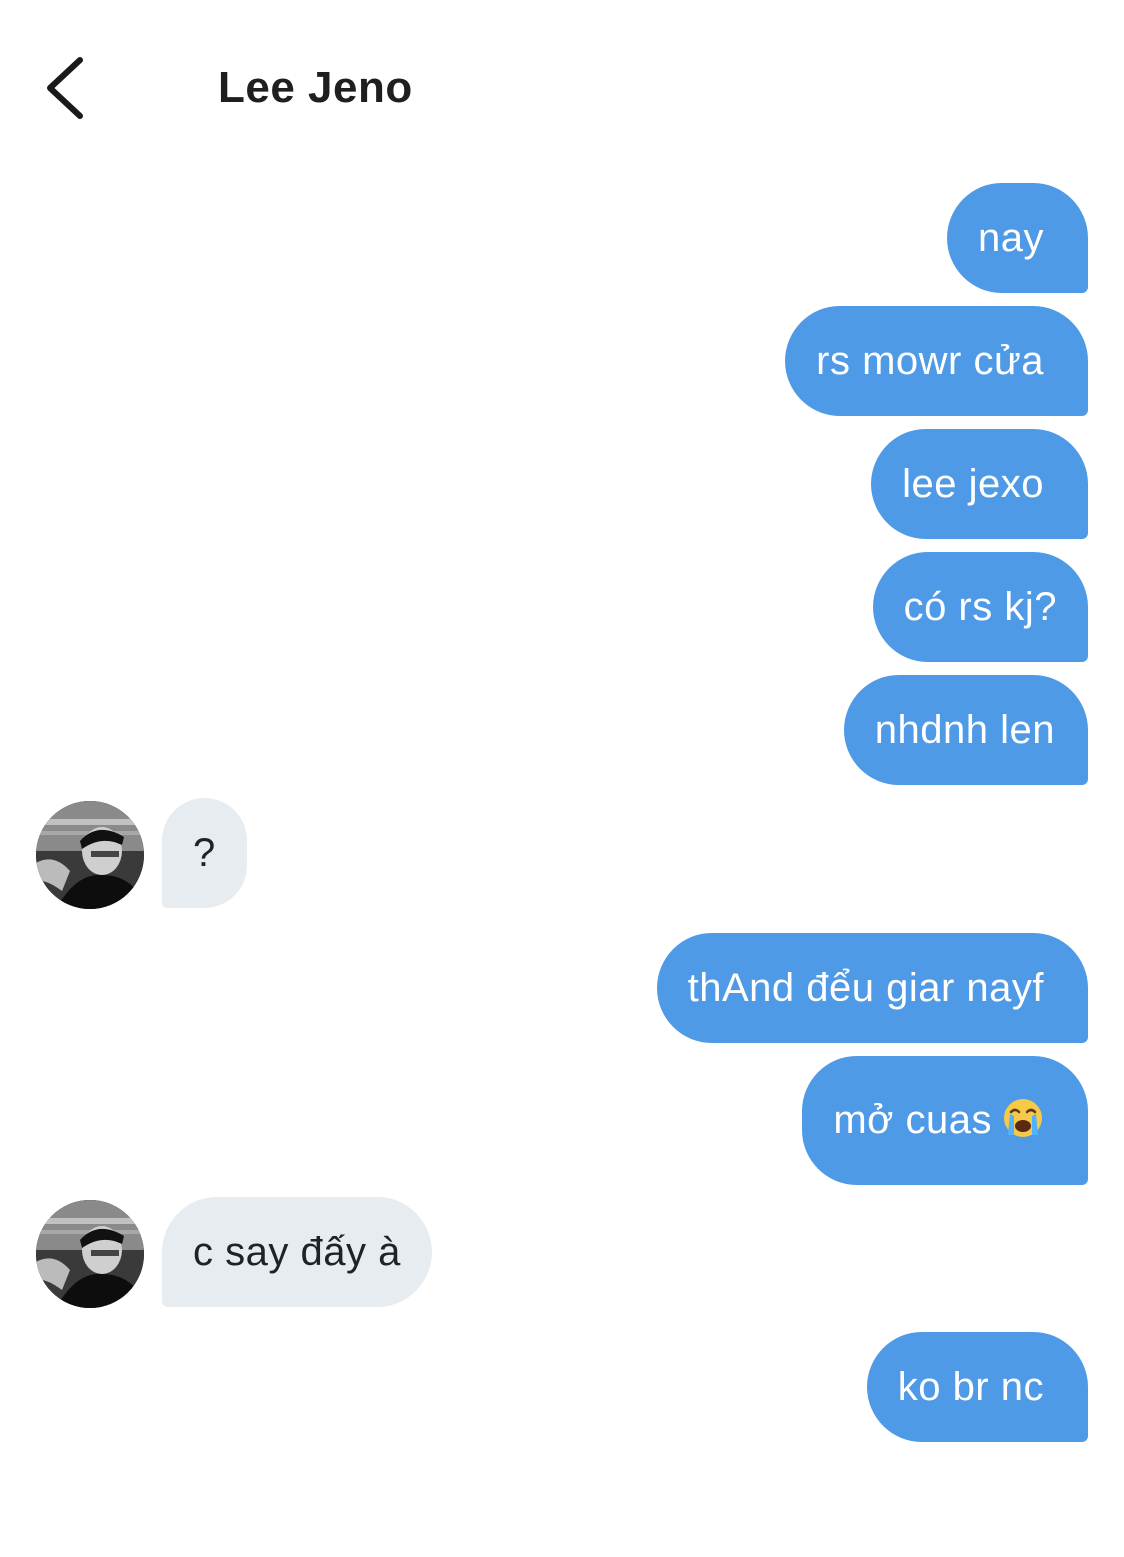 Image resolution: width=1124 pixels, height=1557 pixels. Describe the element at coordinates (65, 88) in the screenshot. I see `chevron-left-icon` at that location.